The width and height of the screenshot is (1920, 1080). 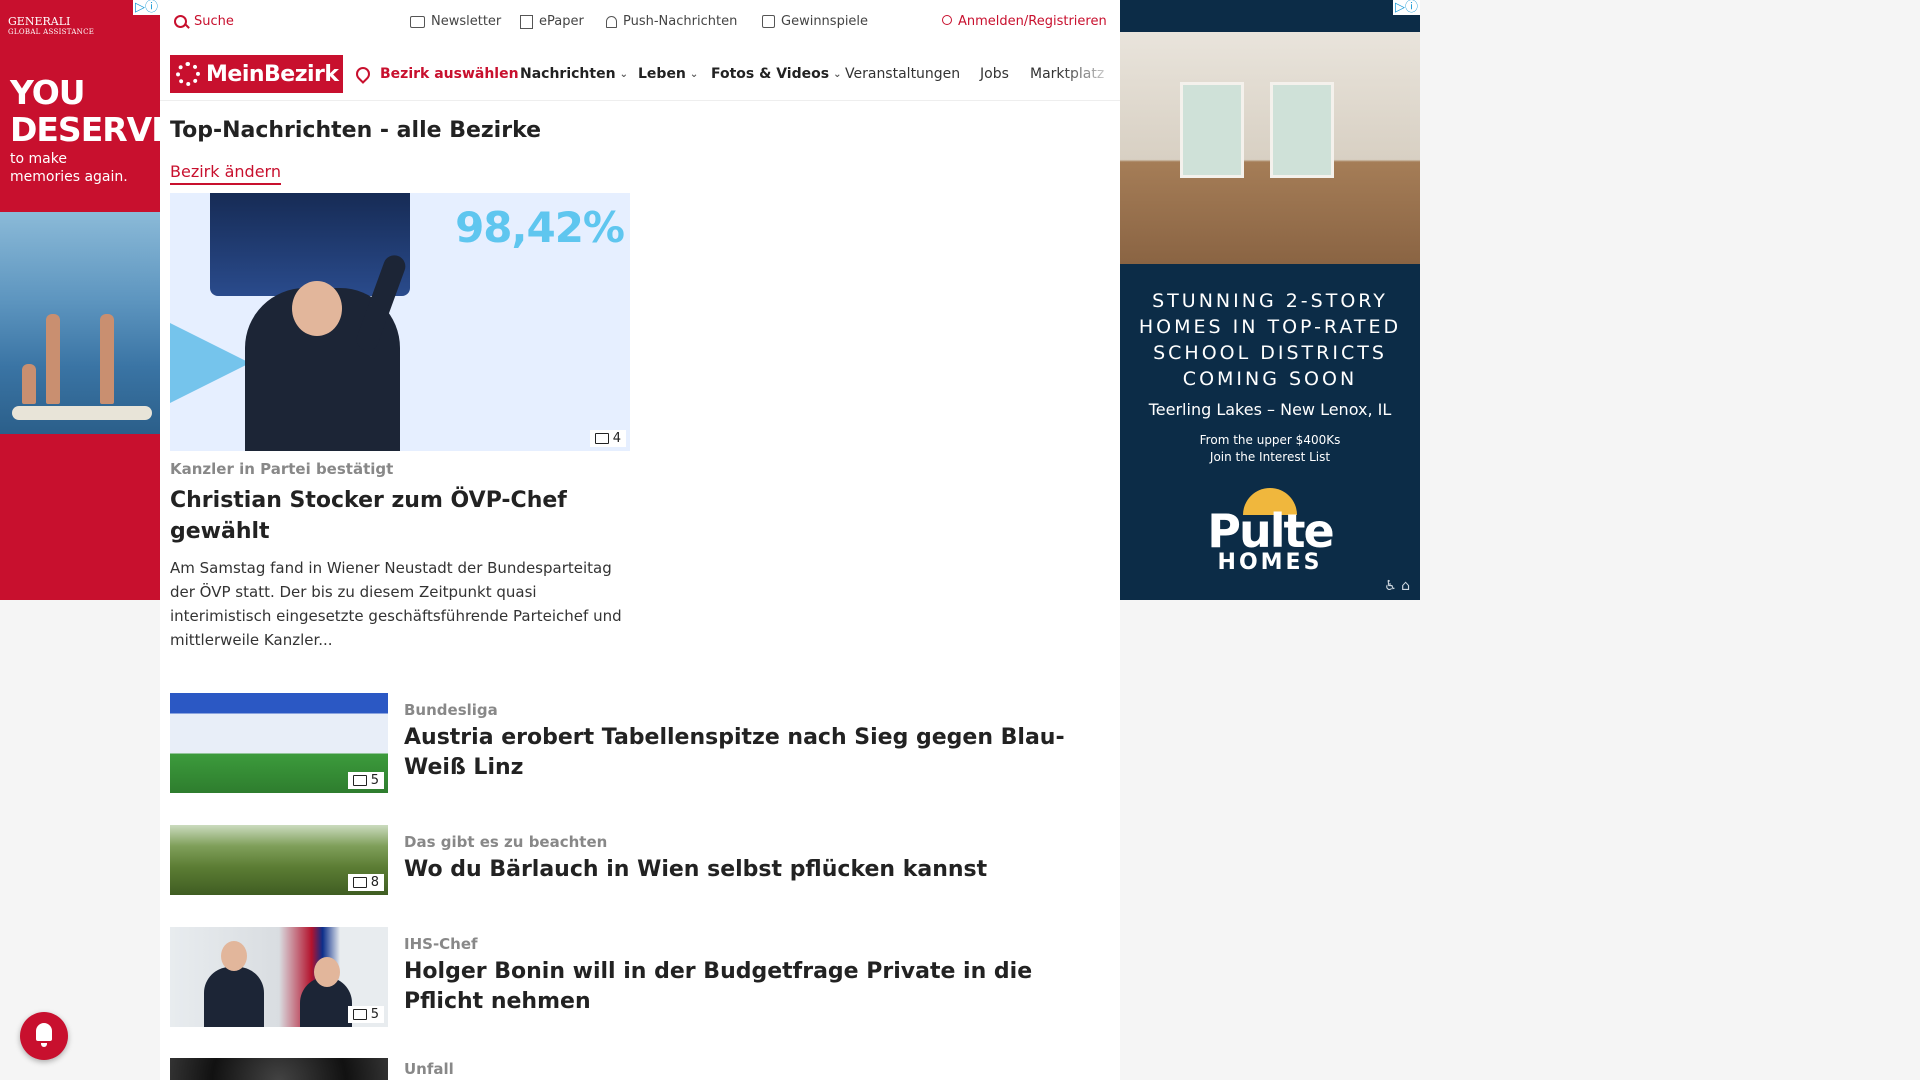 I want to click on article-thumbnail: 8, so click(x=279, y=860).